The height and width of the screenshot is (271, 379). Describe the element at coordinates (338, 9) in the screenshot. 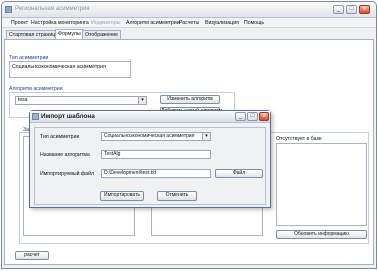

I see `minimize-button: _` at that location.